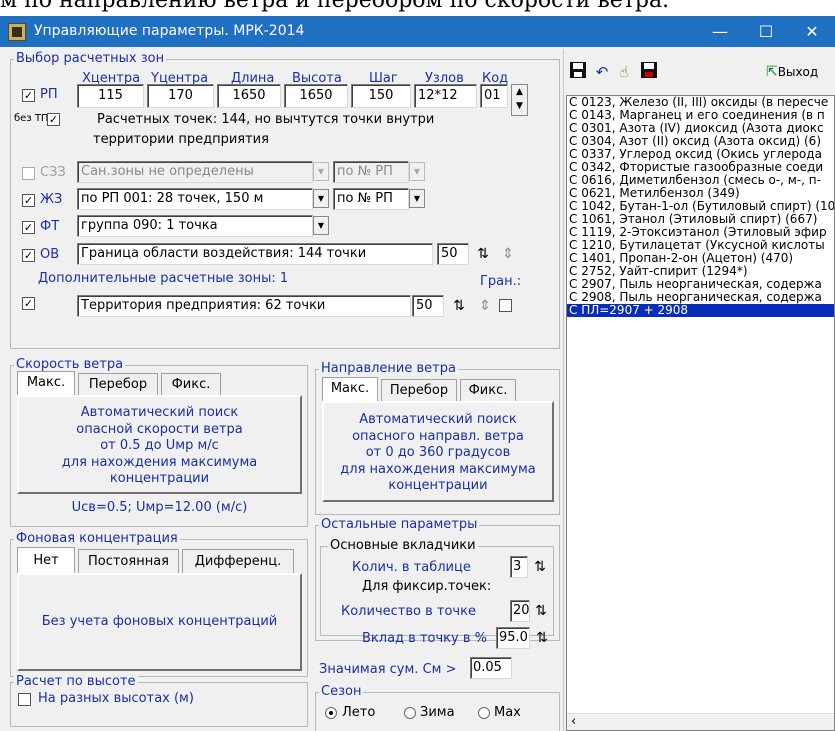  I want to click on territory-updown-icon: ⇕, so click(485, 306).